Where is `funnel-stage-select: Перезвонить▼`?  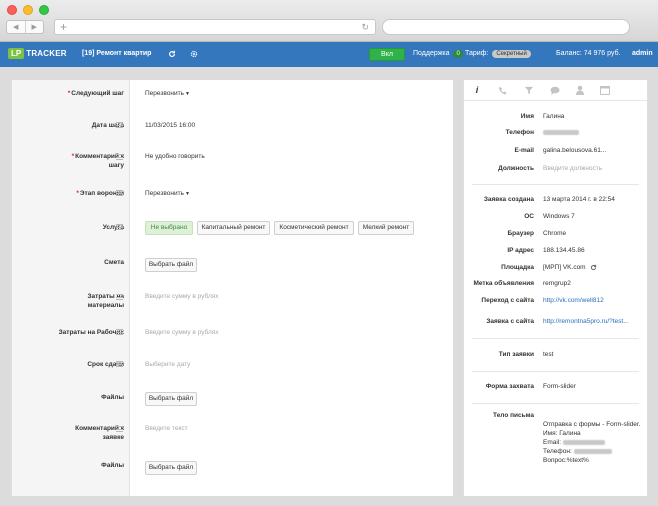 funnel-stage-select: Перезвонить▼ is located at coordinates (167, 194).